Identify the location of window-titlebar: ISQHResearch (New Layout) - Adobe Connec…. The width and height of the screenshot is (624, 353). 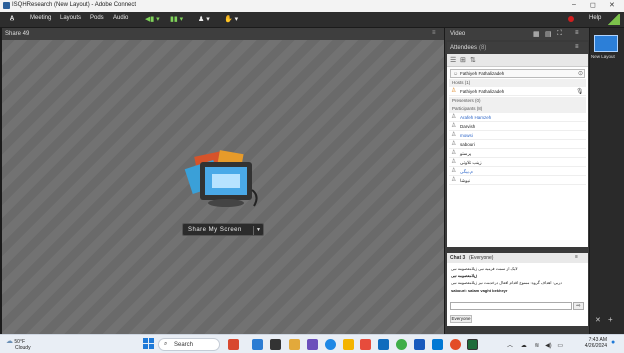
(312, 6).